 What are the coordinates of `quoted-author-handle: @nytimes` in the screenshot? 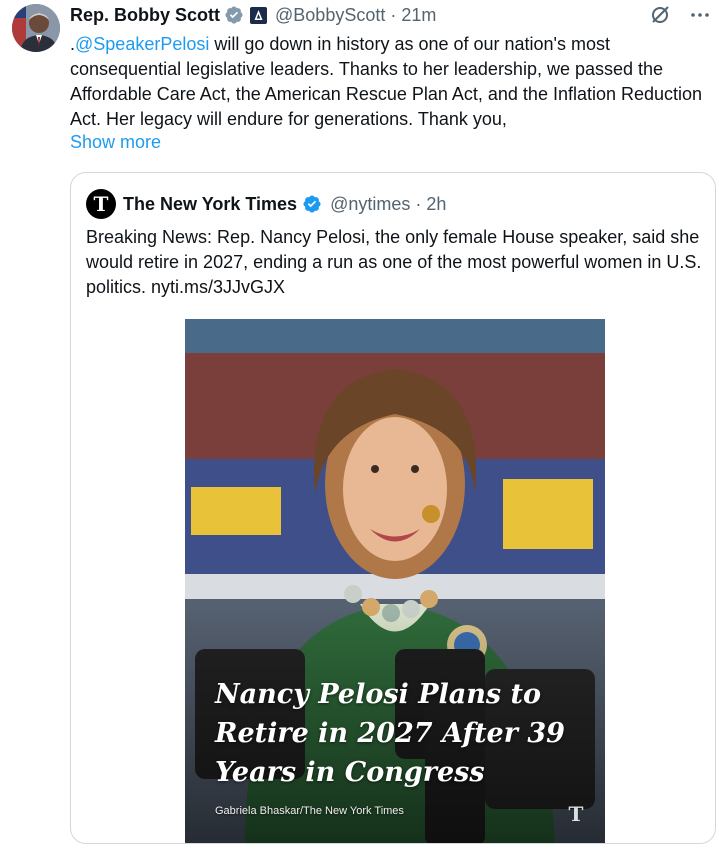 It's located at (370, 204).